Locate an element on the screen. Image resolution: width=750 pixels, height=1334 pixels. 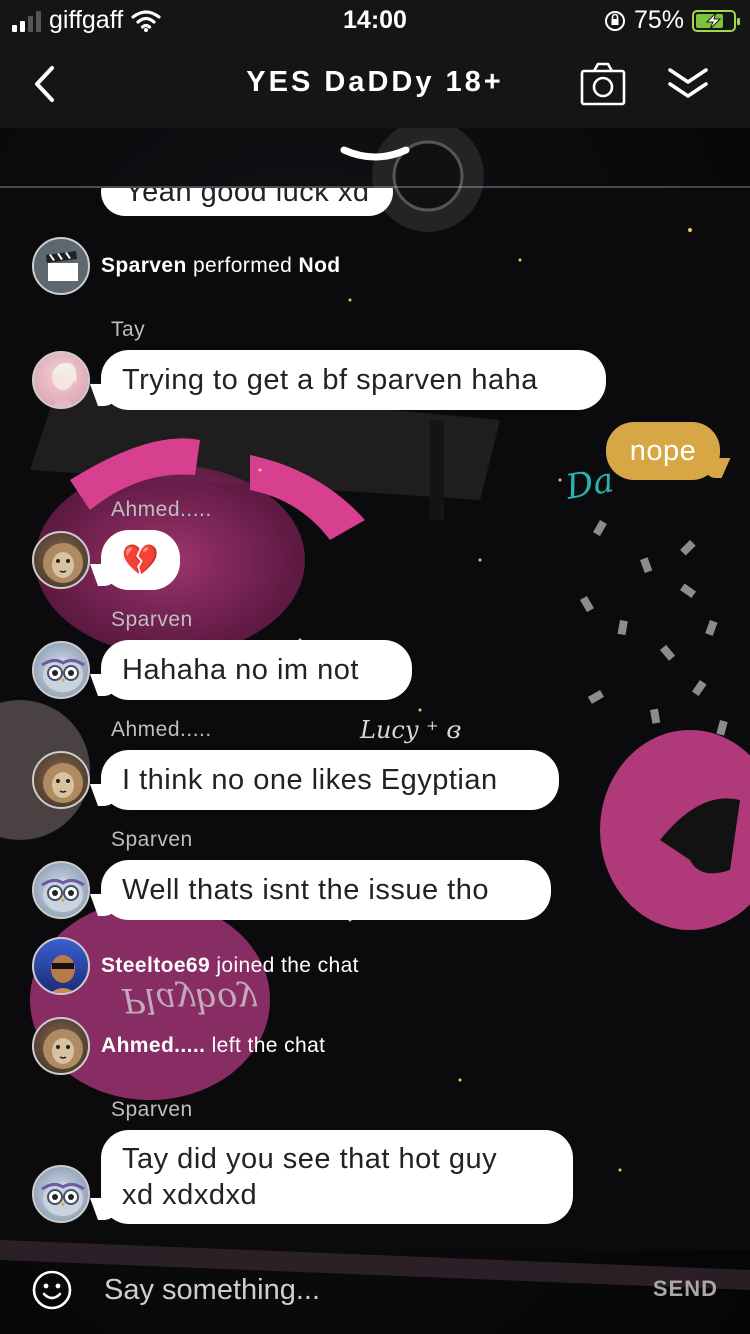
message-composer: SEND is located at coordinates (375, 1292).